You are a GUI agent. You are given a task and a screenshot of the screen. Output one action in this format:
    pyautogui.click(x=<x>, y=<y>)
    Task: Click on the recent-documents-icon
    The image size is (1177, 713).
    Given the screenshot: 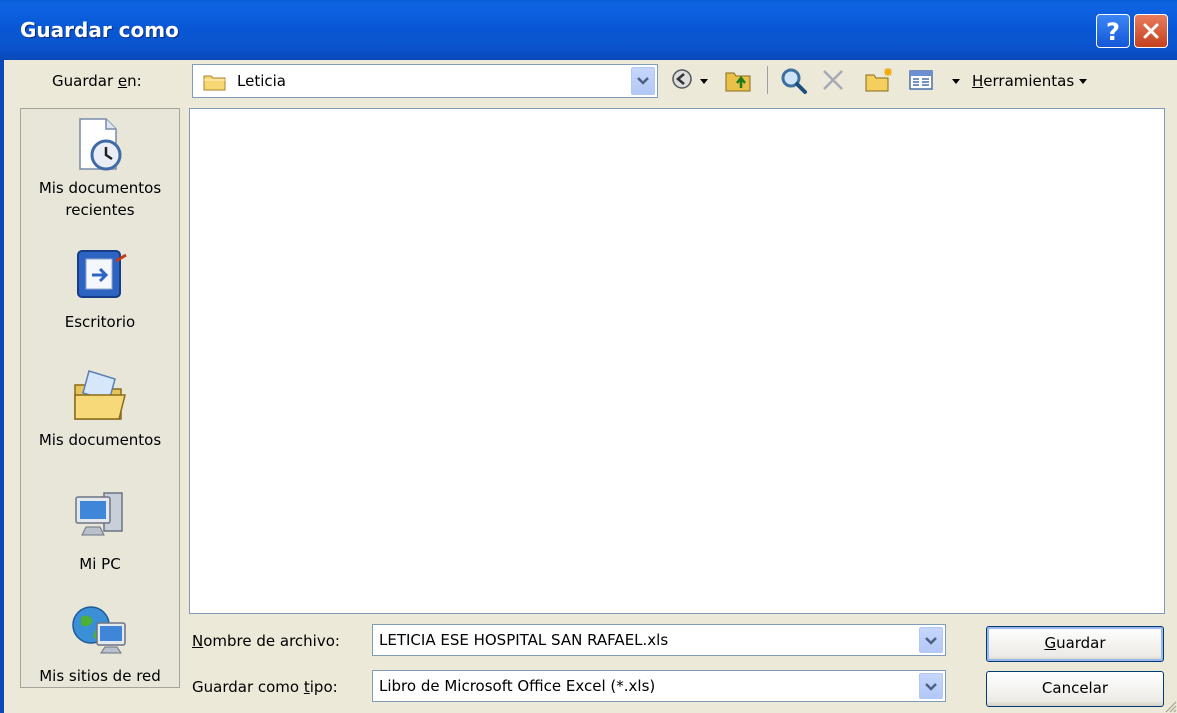 What is the action you would take?
    pyautogui.click(x=100, y=144)
    